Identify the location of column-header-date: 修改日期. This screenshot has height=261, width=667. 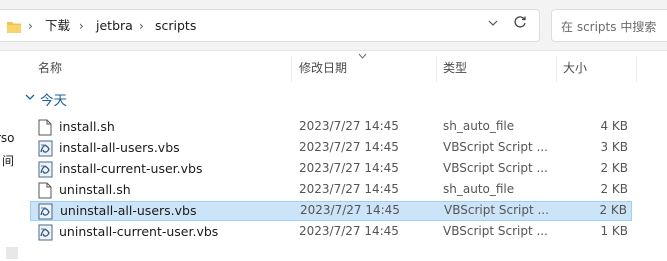
(323, 68).